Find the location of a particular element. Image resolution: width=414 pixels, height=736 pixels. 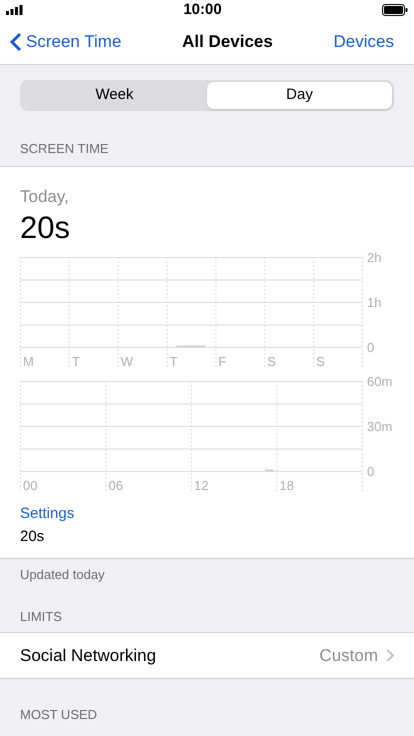

axis-label: 18 is located at coordinates (286, 485).